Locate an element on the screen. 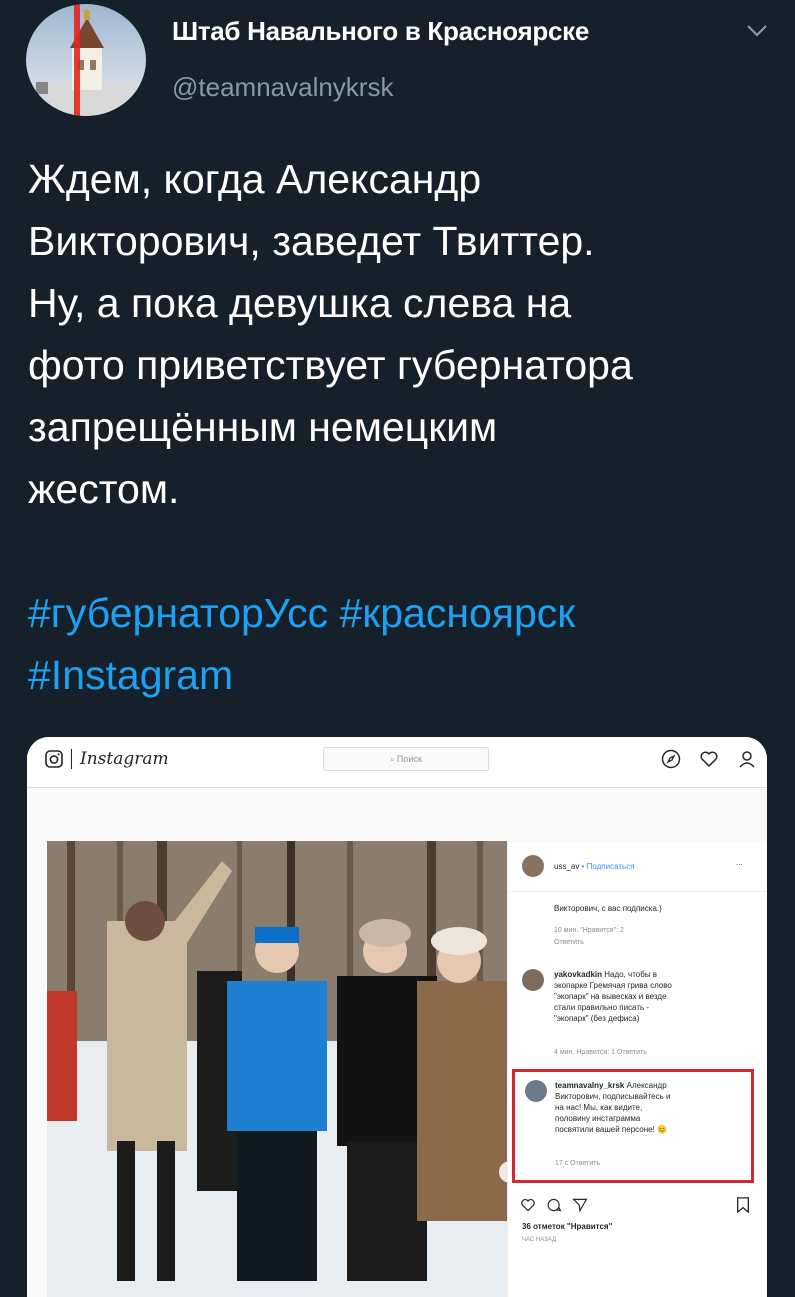  post-time: ЧАС НАЗАД is located at coordinates (539, 1240).